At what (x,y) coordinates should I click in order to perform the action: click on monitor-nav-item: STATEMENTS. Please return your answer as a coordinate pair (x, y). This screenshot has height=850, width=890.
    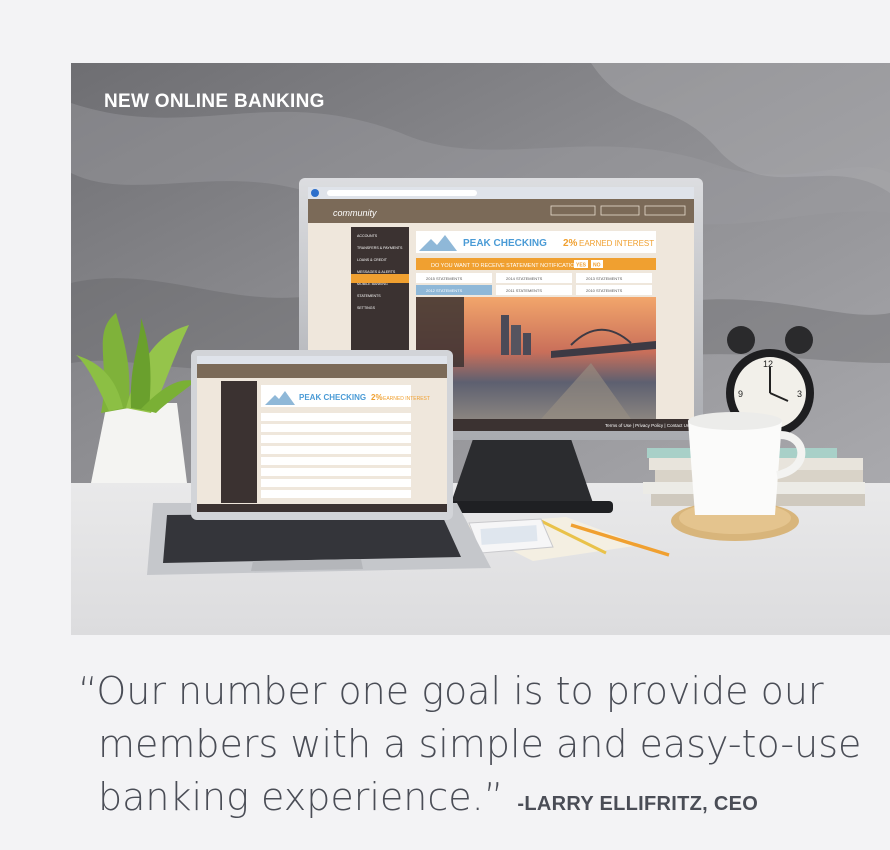
    Looking at the image, I should click on (369, 296).